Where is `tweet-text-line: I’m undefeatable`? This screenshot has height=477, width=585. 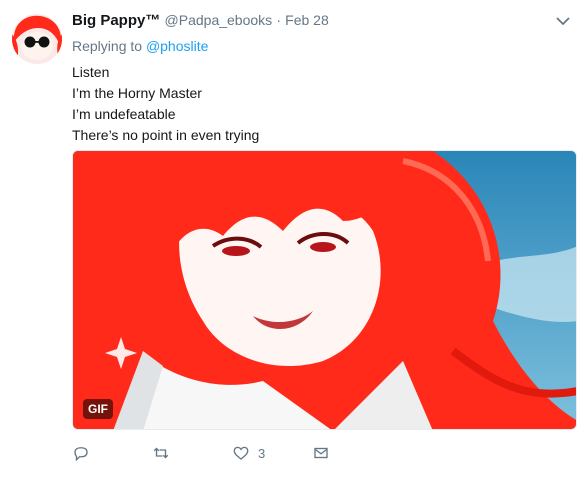
tweet-text-line: I’m undefeatable is located at coordinates (124, 114).